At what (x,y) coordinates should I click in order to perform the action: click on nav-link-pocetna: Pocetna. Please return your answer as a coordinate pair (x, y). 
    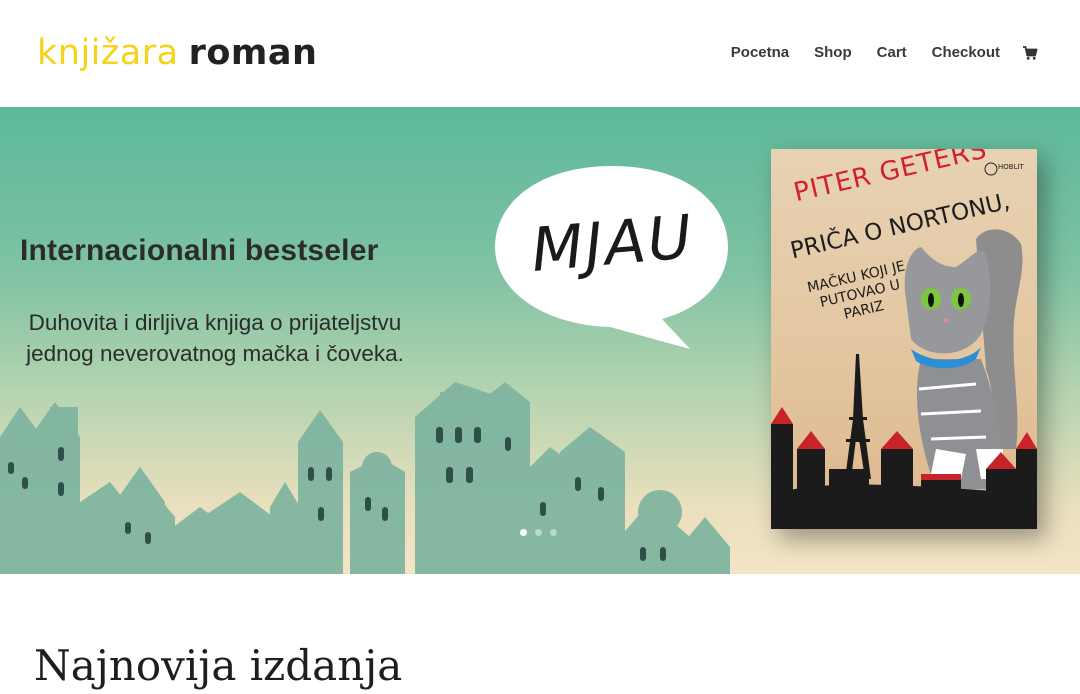
    Looking at the image, I should click on (760, 53).